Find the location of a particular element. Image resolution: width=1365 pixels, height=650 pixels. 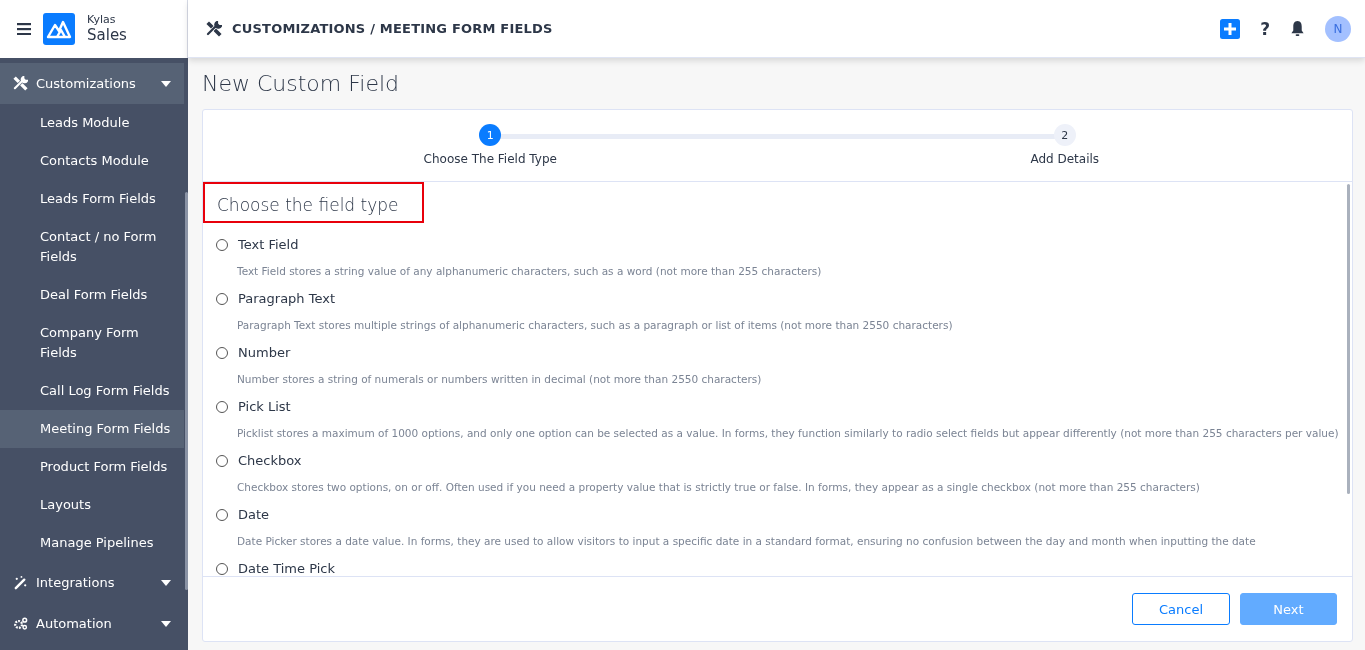

section-title: Choose the field type is located at coordinates (313, 202).